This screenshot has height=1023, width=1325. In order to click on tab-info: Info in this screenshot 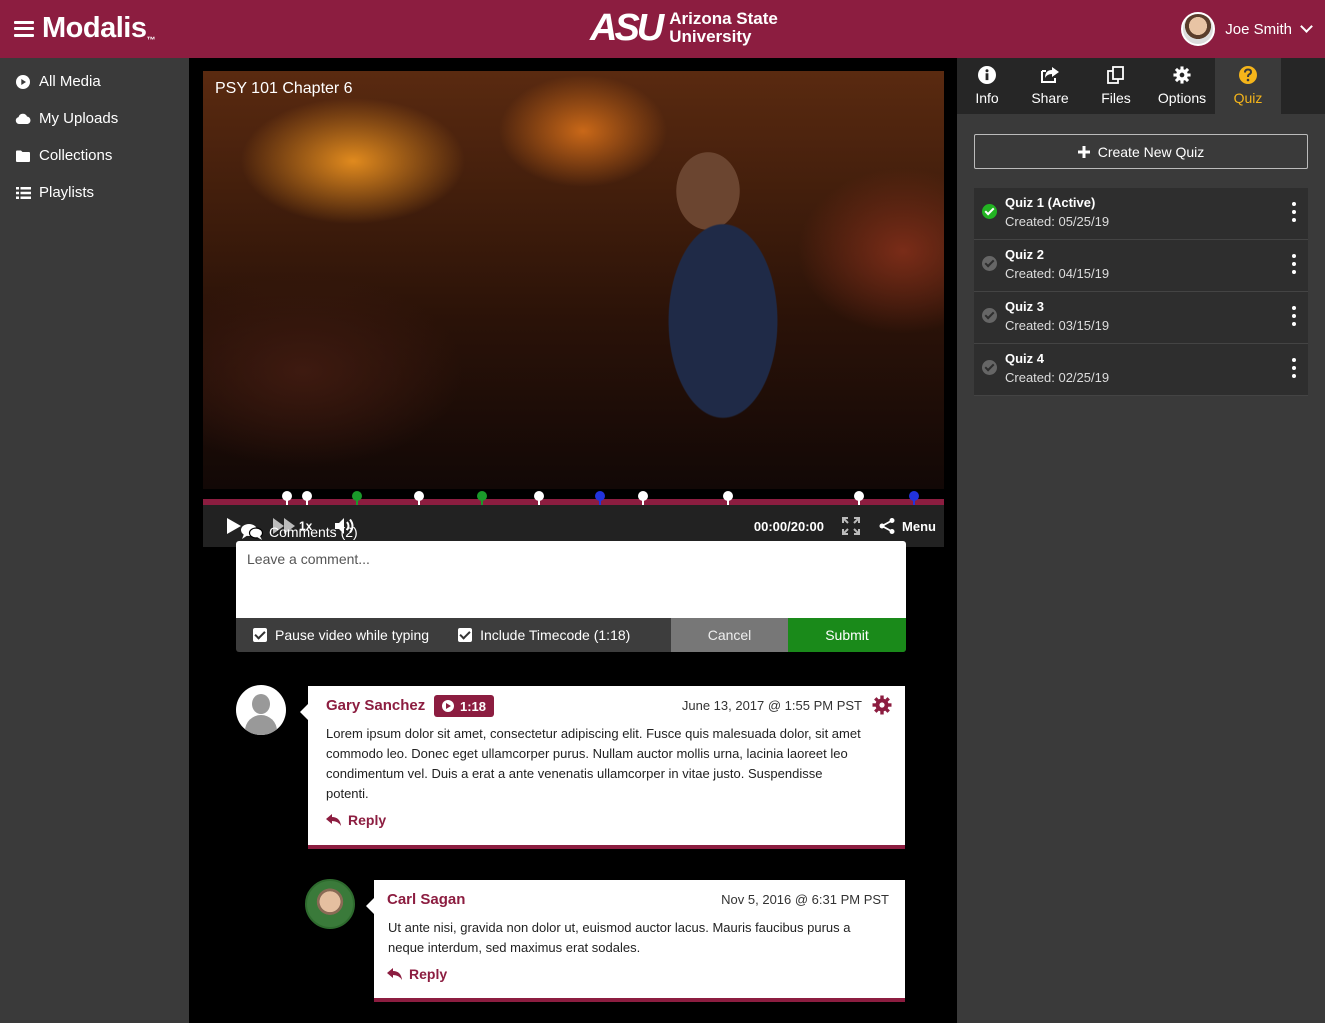, I will do `click(987, 86)`.